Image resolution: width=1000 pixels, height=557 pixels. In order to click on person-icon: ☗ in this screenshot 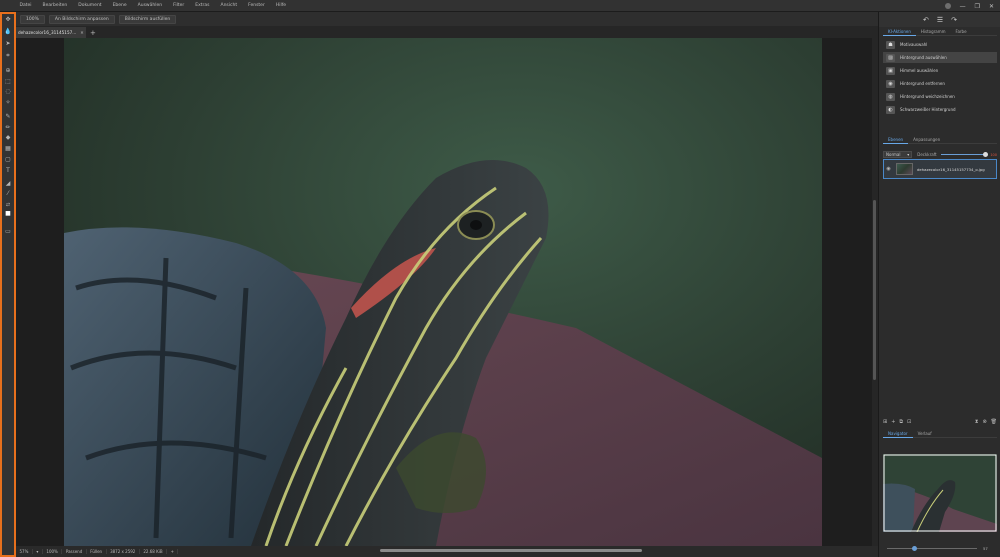, I will do `click(890, 44)`.